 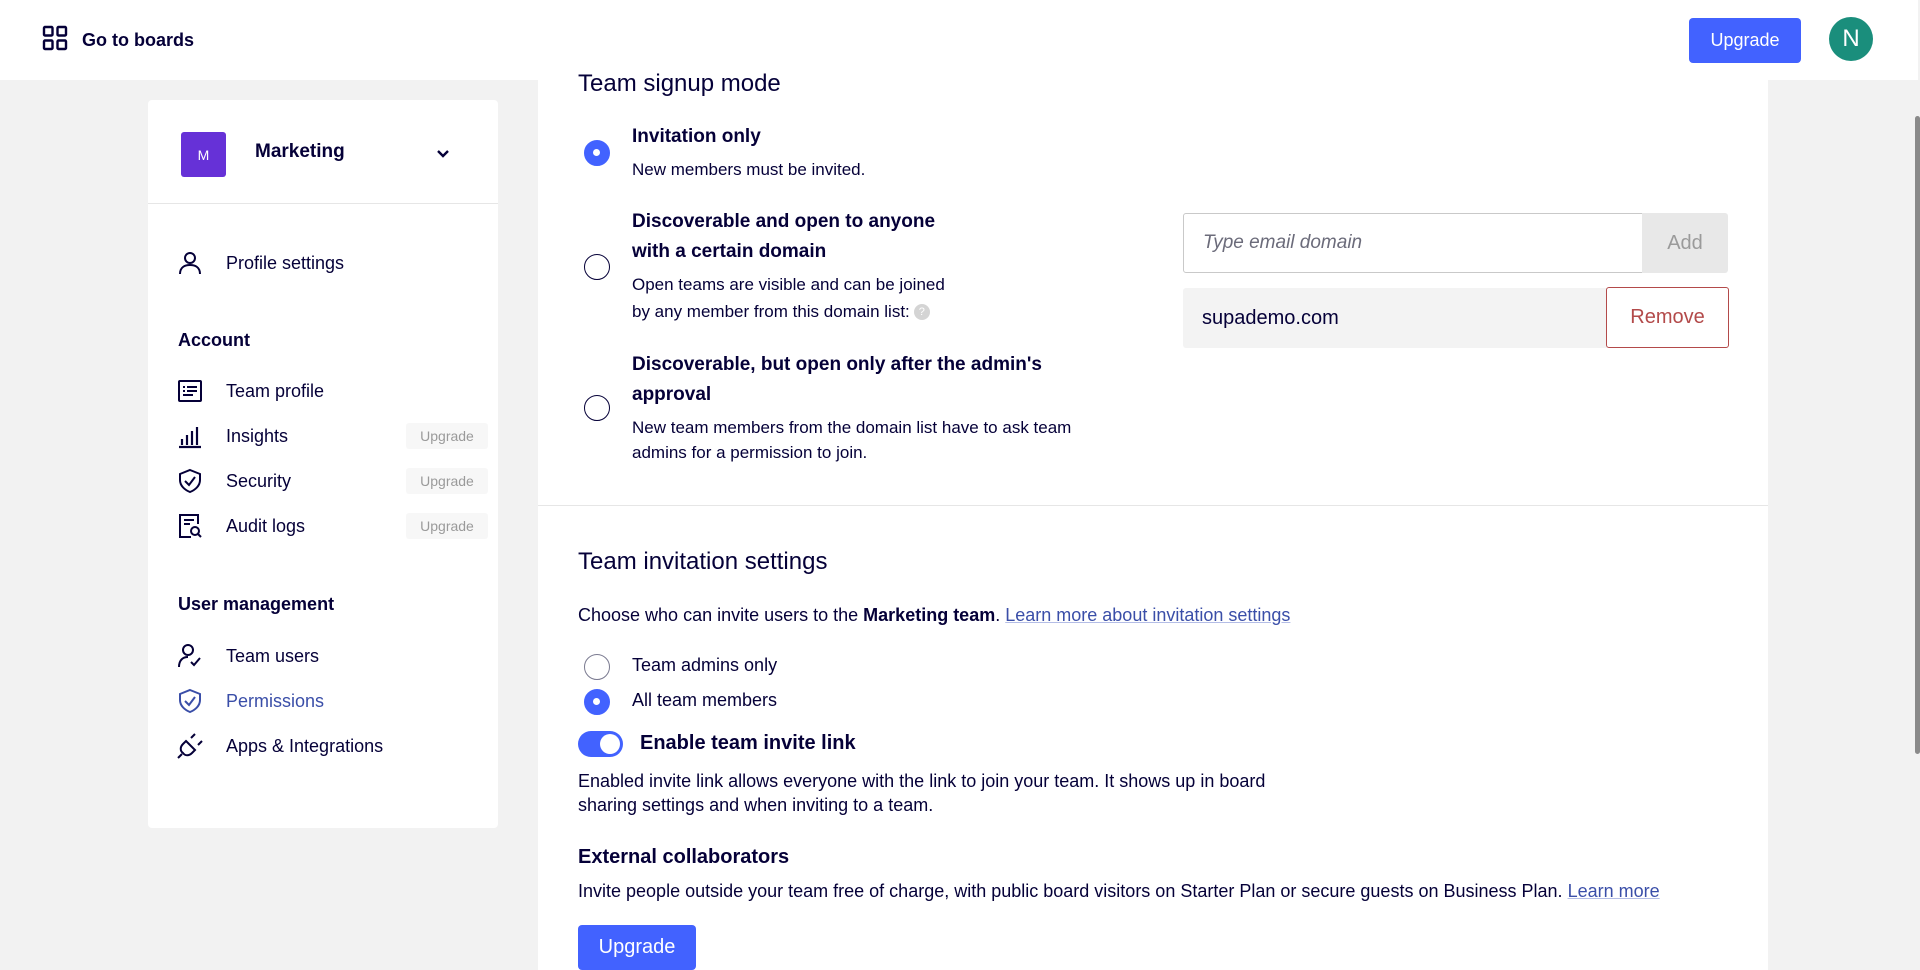 What do you see at coordinates (1667, 317) in the screenshot?
I see `remove-domain-button: Remove` at bounding box center [1667, 317].